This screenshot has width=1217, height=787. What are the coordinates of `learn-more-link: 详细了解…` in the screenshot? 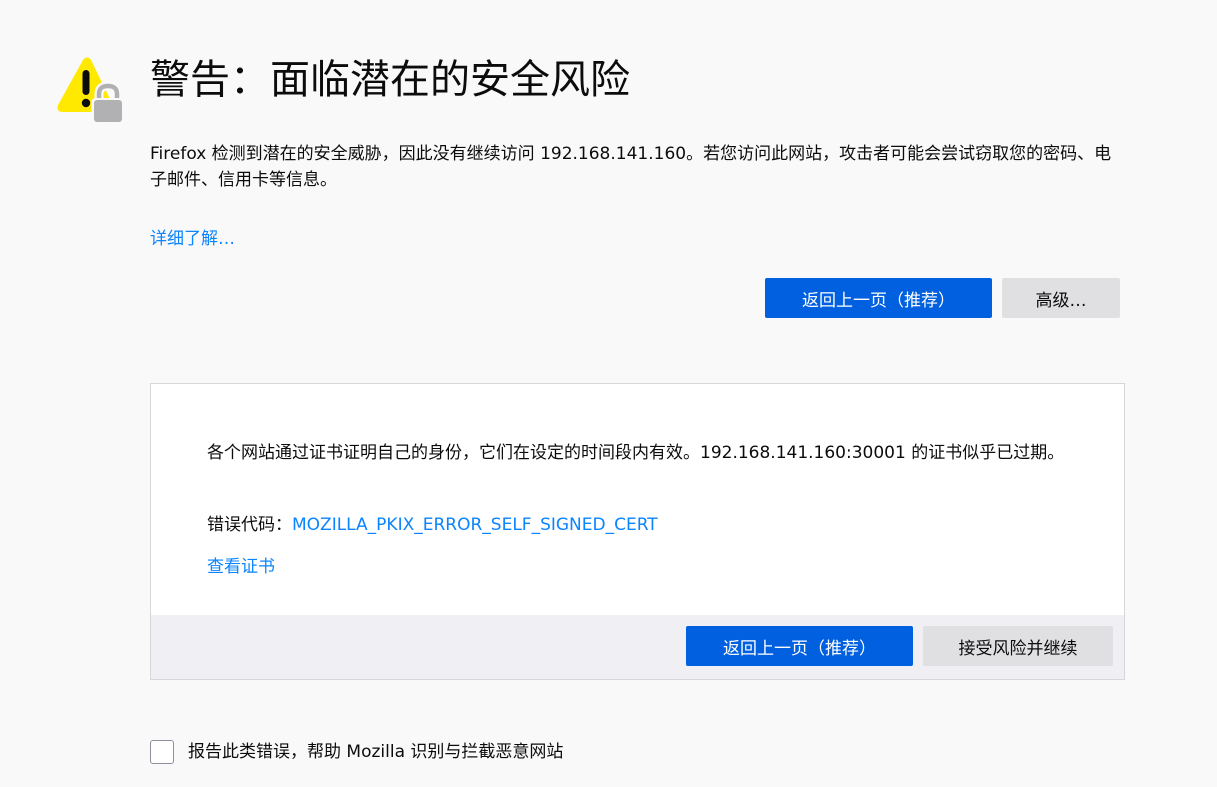 It's located at (192, 239).